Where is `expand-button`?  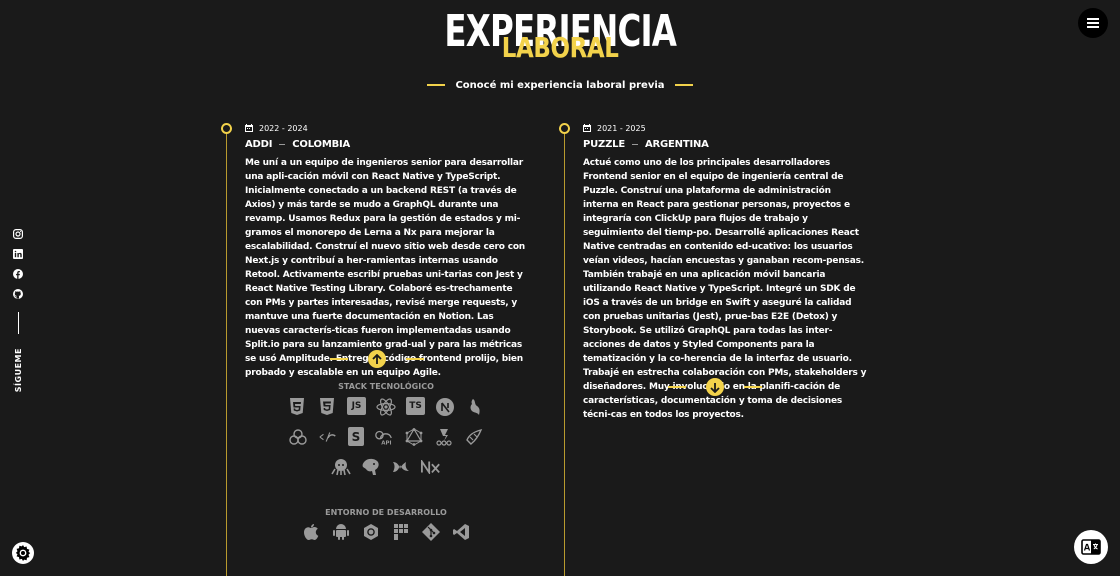
expand-button is located at coordinates (715, 387).